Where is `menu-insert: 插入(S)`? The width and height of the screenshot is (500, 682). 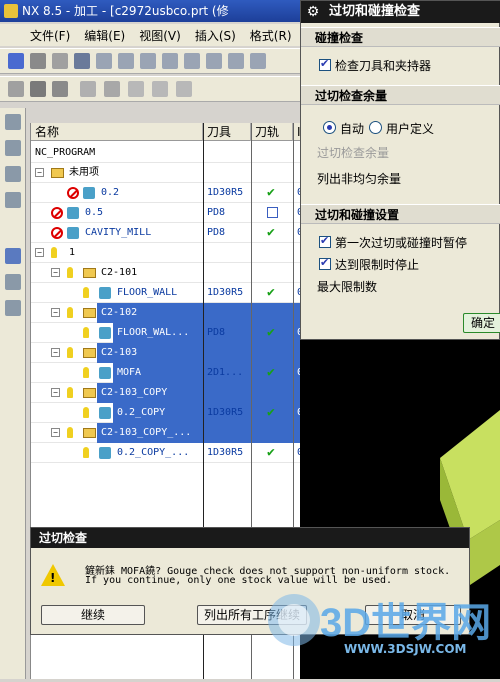
menu-insert: 插入(S) is located at coordinates (215, 35).